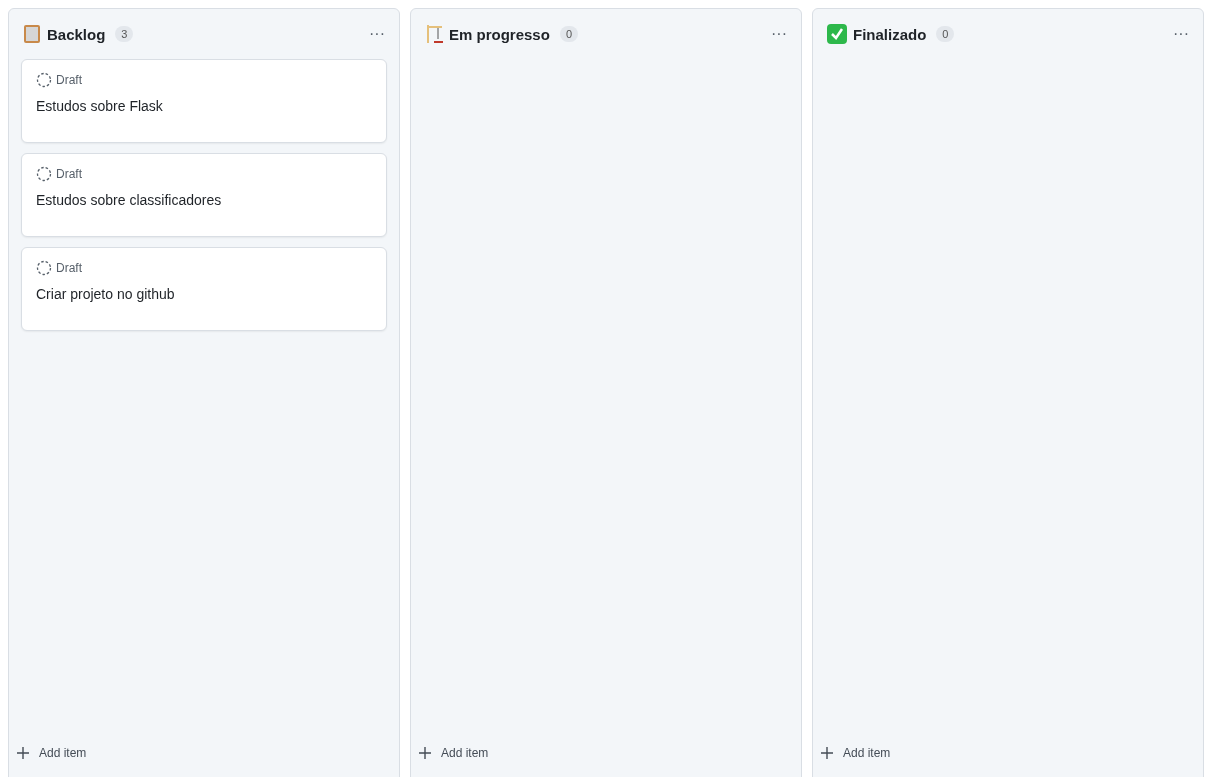 This screenshot has width=1205, height=777. Describe the element at coordinates (837, 34) in the screenshot. I see `check-icon` at that location.